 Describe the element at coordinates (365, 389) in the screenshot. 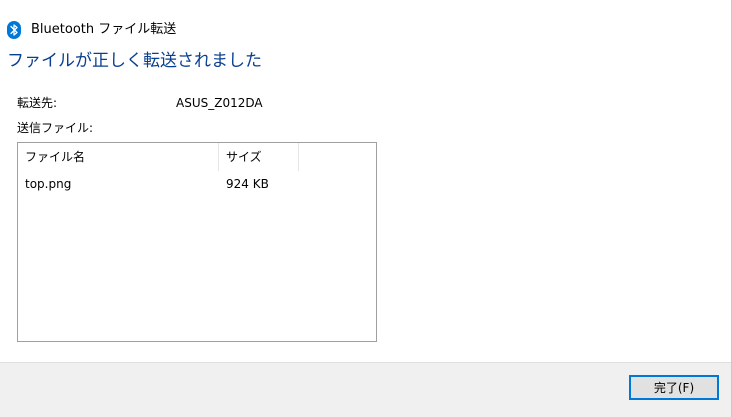

I see `footer-bar` at that location.